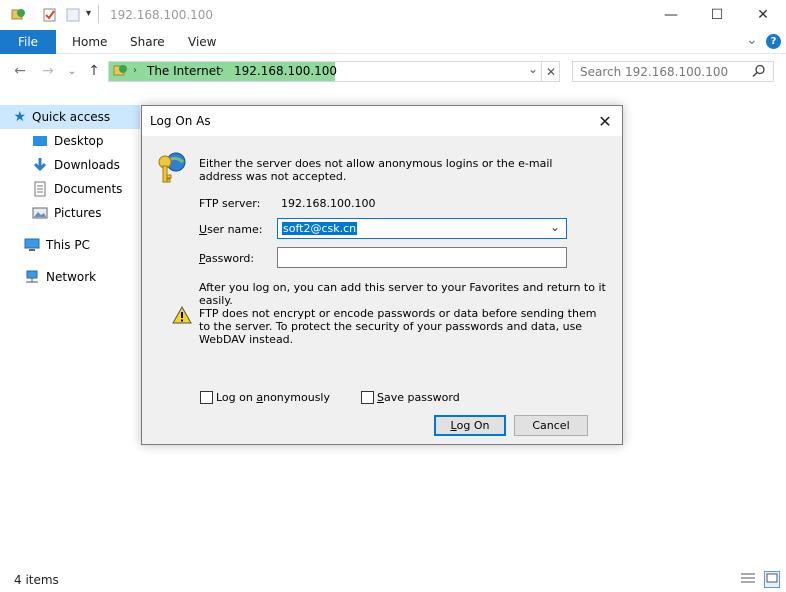 This screenshot has height=592, width=786. Describe the element at coordinates (421, 397) in the screenshot. I see `label-text: ave password` at that location.